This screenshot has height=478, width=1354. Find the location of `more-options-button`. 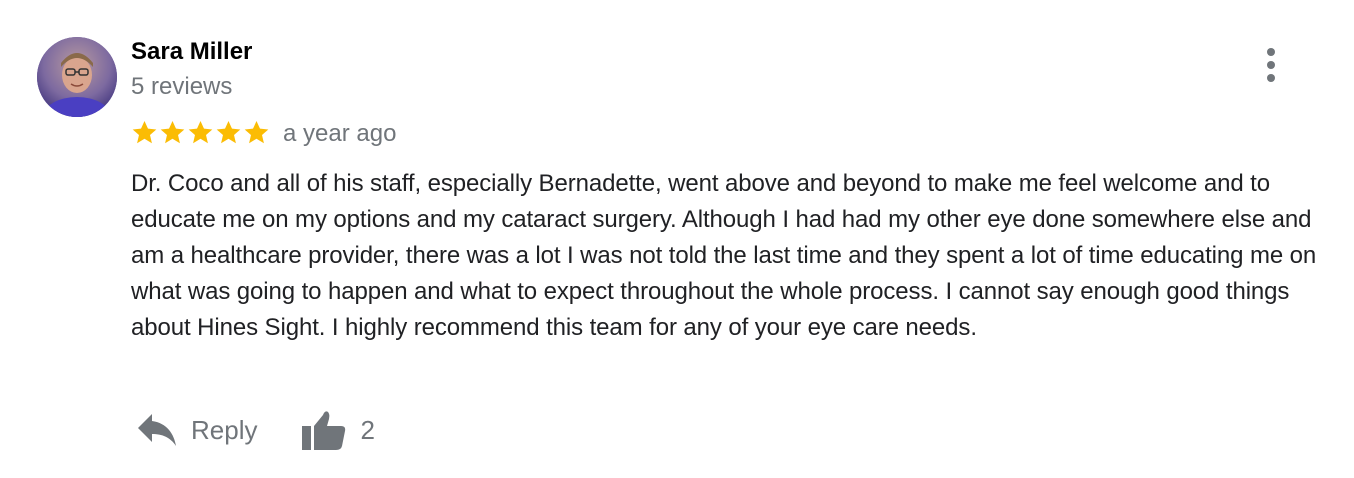

more-options-button is located at coordinates (1271, 65).